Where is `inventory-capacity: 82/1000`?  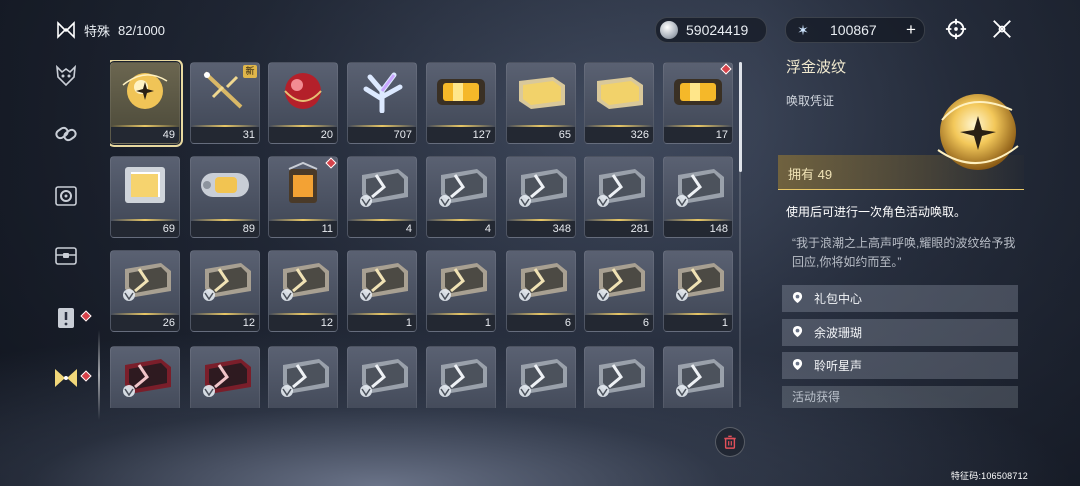
inventory-capacity: 82/1000 is located at coordinates (142, 30).